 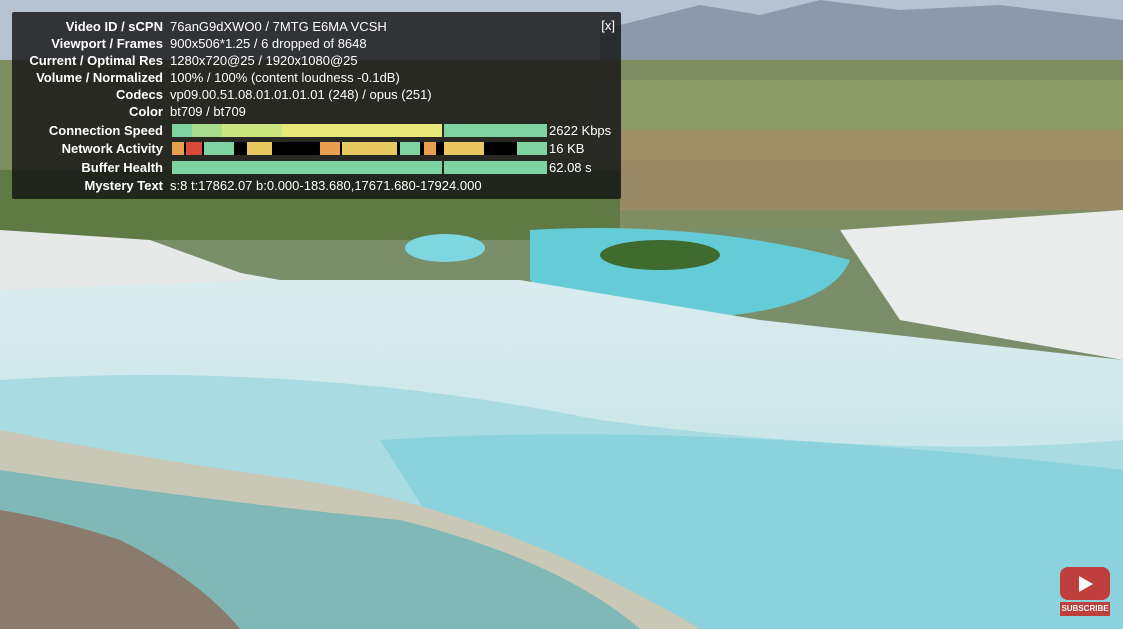 What do you see at coordinates (359, 167) in the screenshot?
I see `buffer-health-graph` at bounding box center [359, 167].